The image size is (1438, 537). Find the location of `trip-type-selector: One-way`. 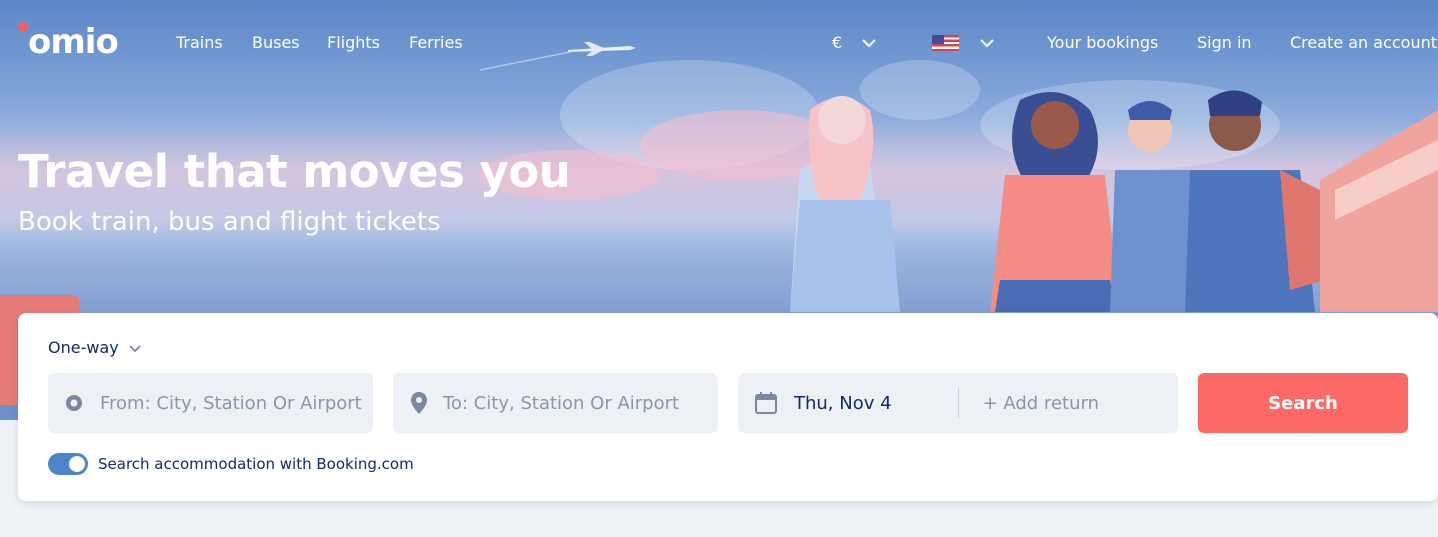

trip-type-selector: One-way is located at coordinates (95, 347).